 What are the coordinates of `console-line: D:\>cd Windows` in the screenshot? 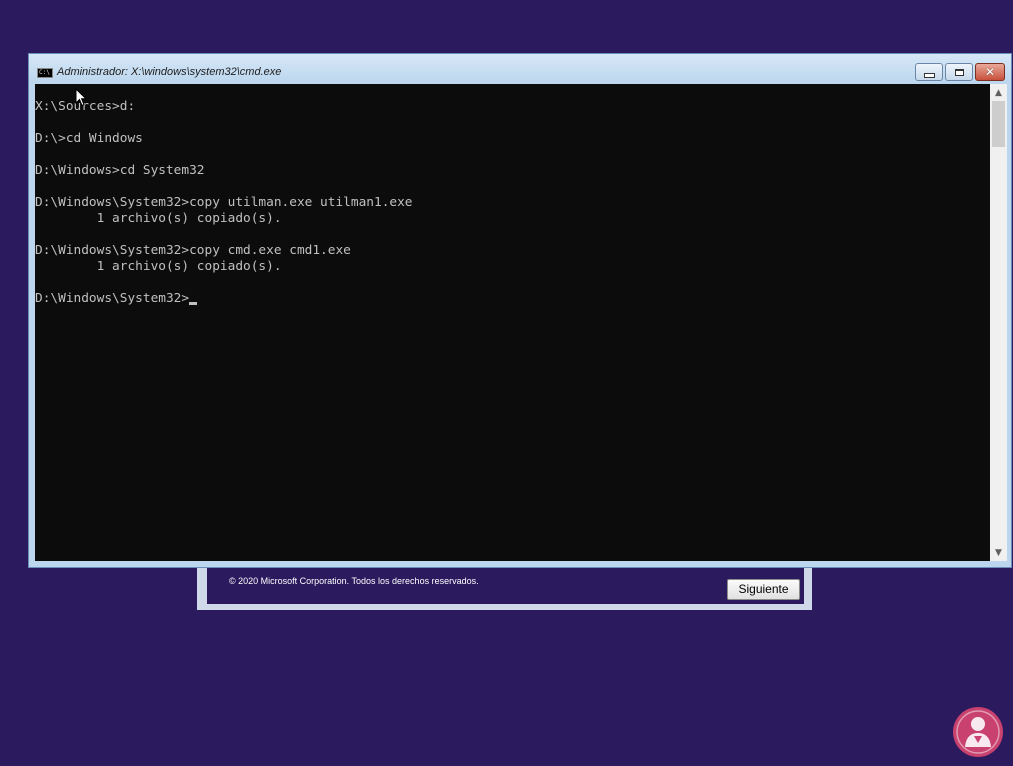 It's located at (89, 138).